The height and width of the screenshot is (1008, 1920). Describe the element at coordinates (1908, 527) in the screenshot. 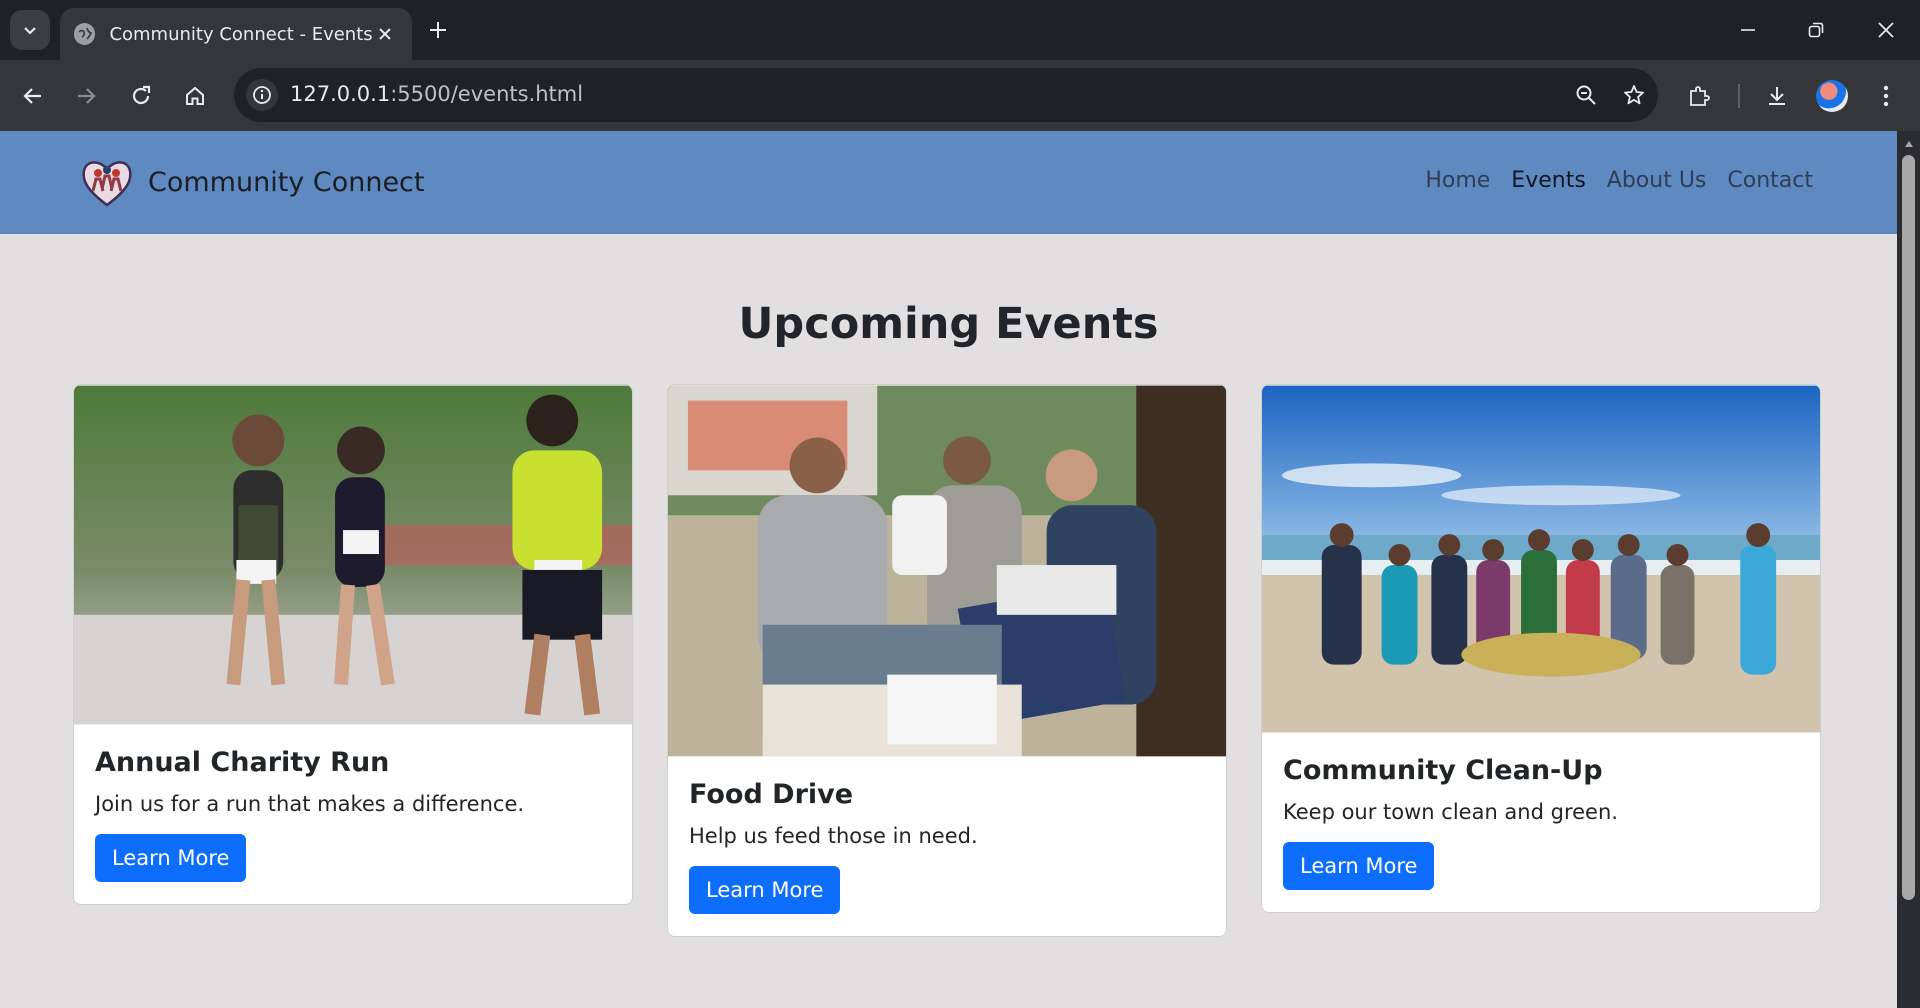

I see `scrollbar-thumb` at that location.